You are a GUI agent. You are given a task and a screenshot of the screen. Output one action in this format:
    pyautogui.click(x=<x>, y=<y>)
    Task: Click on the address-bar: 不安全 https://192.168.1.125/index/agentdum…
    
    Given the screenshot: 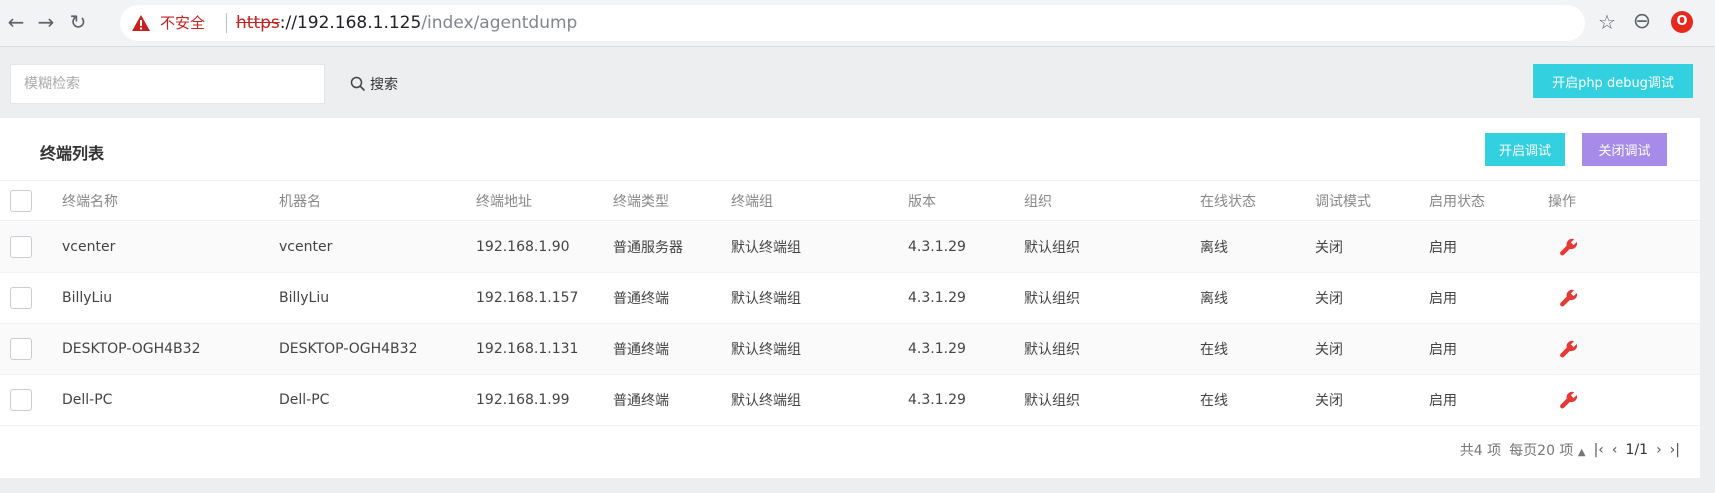 What is the action you would take?
    pyautogui.click(x=852, y=23)
    